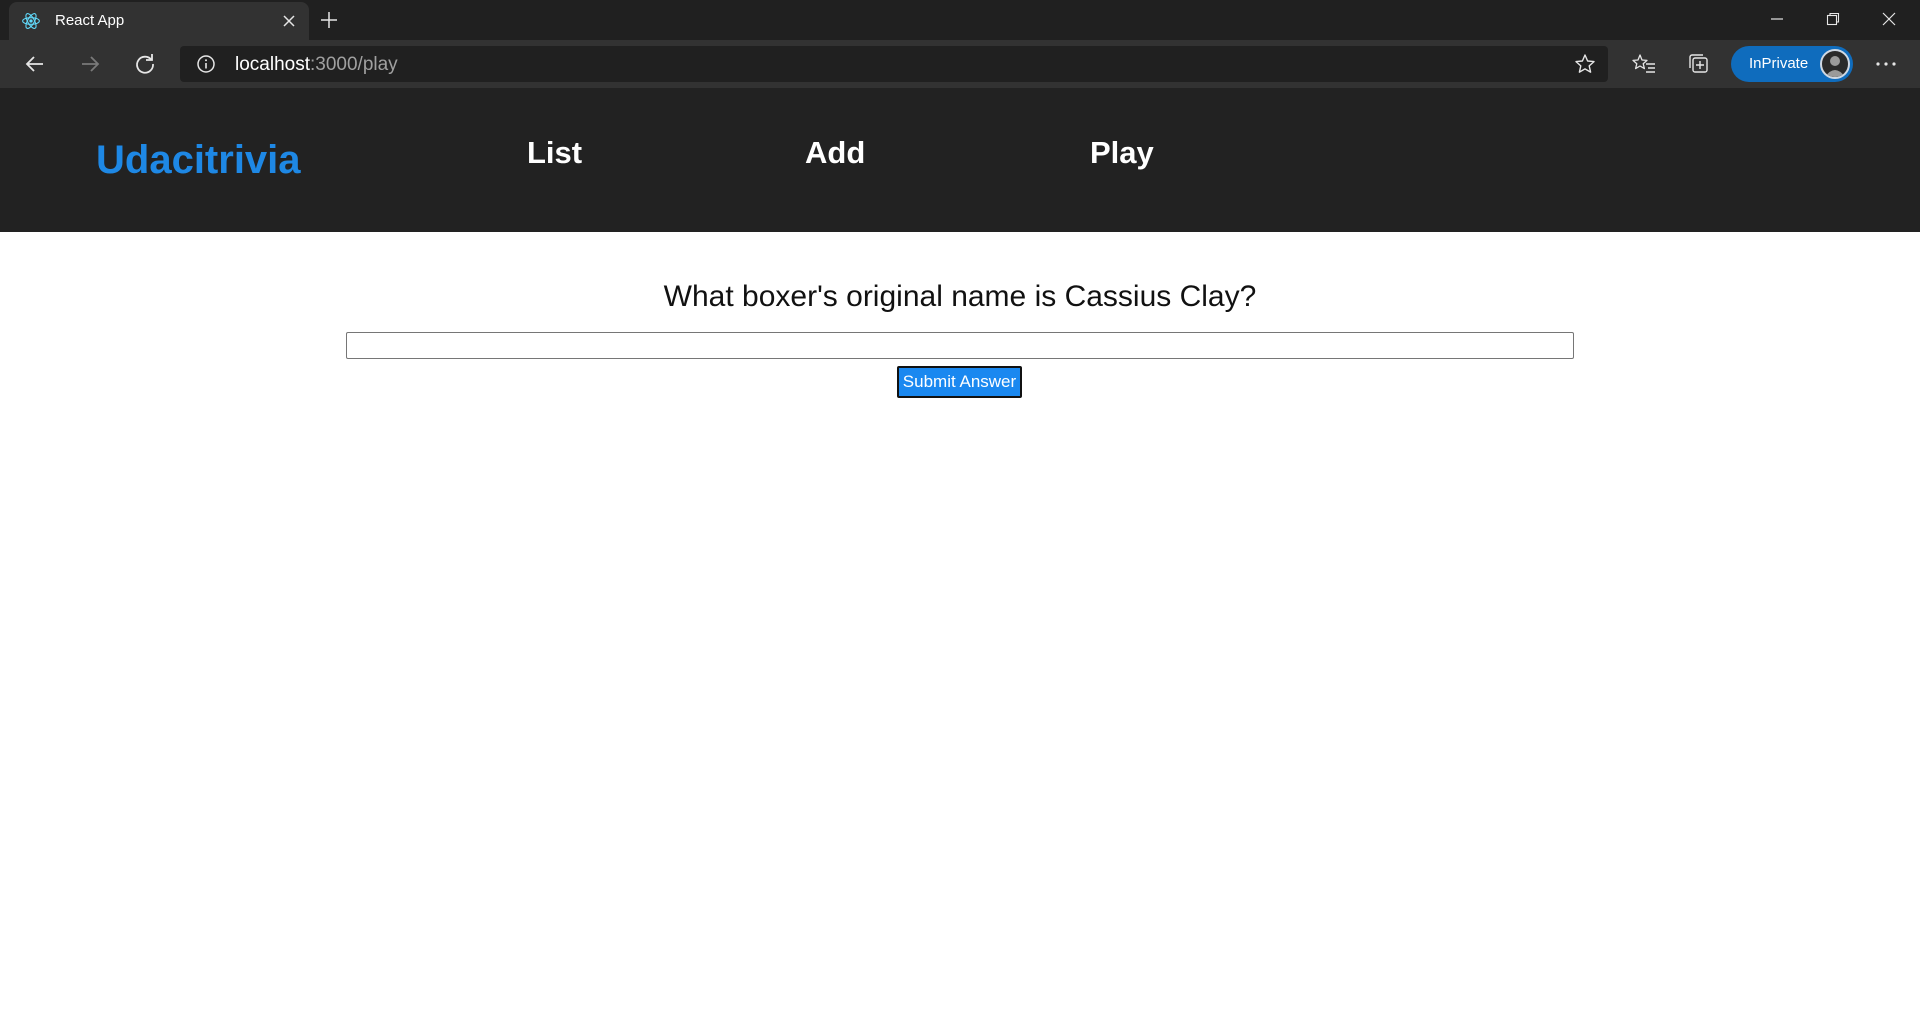  What do you see at coordinates (1699, 64) in the screenshot?
I see `collections-icon` at bounding box center [1699, 64].